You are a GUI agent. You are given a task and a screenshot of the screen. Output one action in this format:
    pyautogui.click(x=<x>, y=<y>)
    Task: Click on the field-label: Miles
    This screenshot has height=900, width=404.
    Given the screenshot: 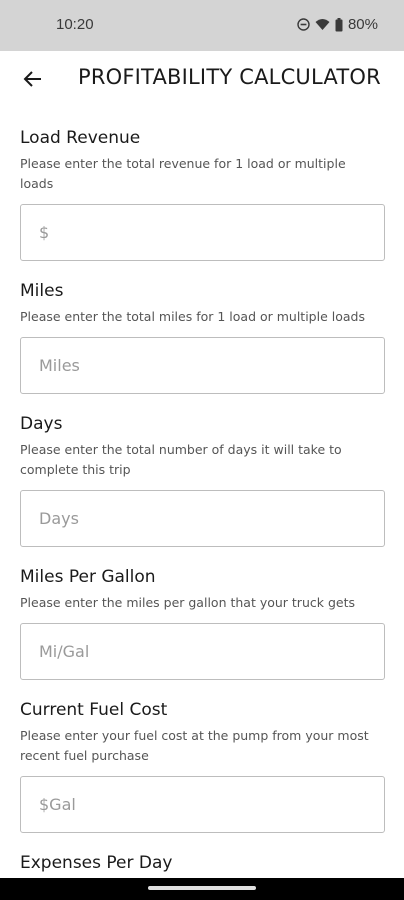 What is the action you would take?
    pyautogui.click(x=42, y=291)
    